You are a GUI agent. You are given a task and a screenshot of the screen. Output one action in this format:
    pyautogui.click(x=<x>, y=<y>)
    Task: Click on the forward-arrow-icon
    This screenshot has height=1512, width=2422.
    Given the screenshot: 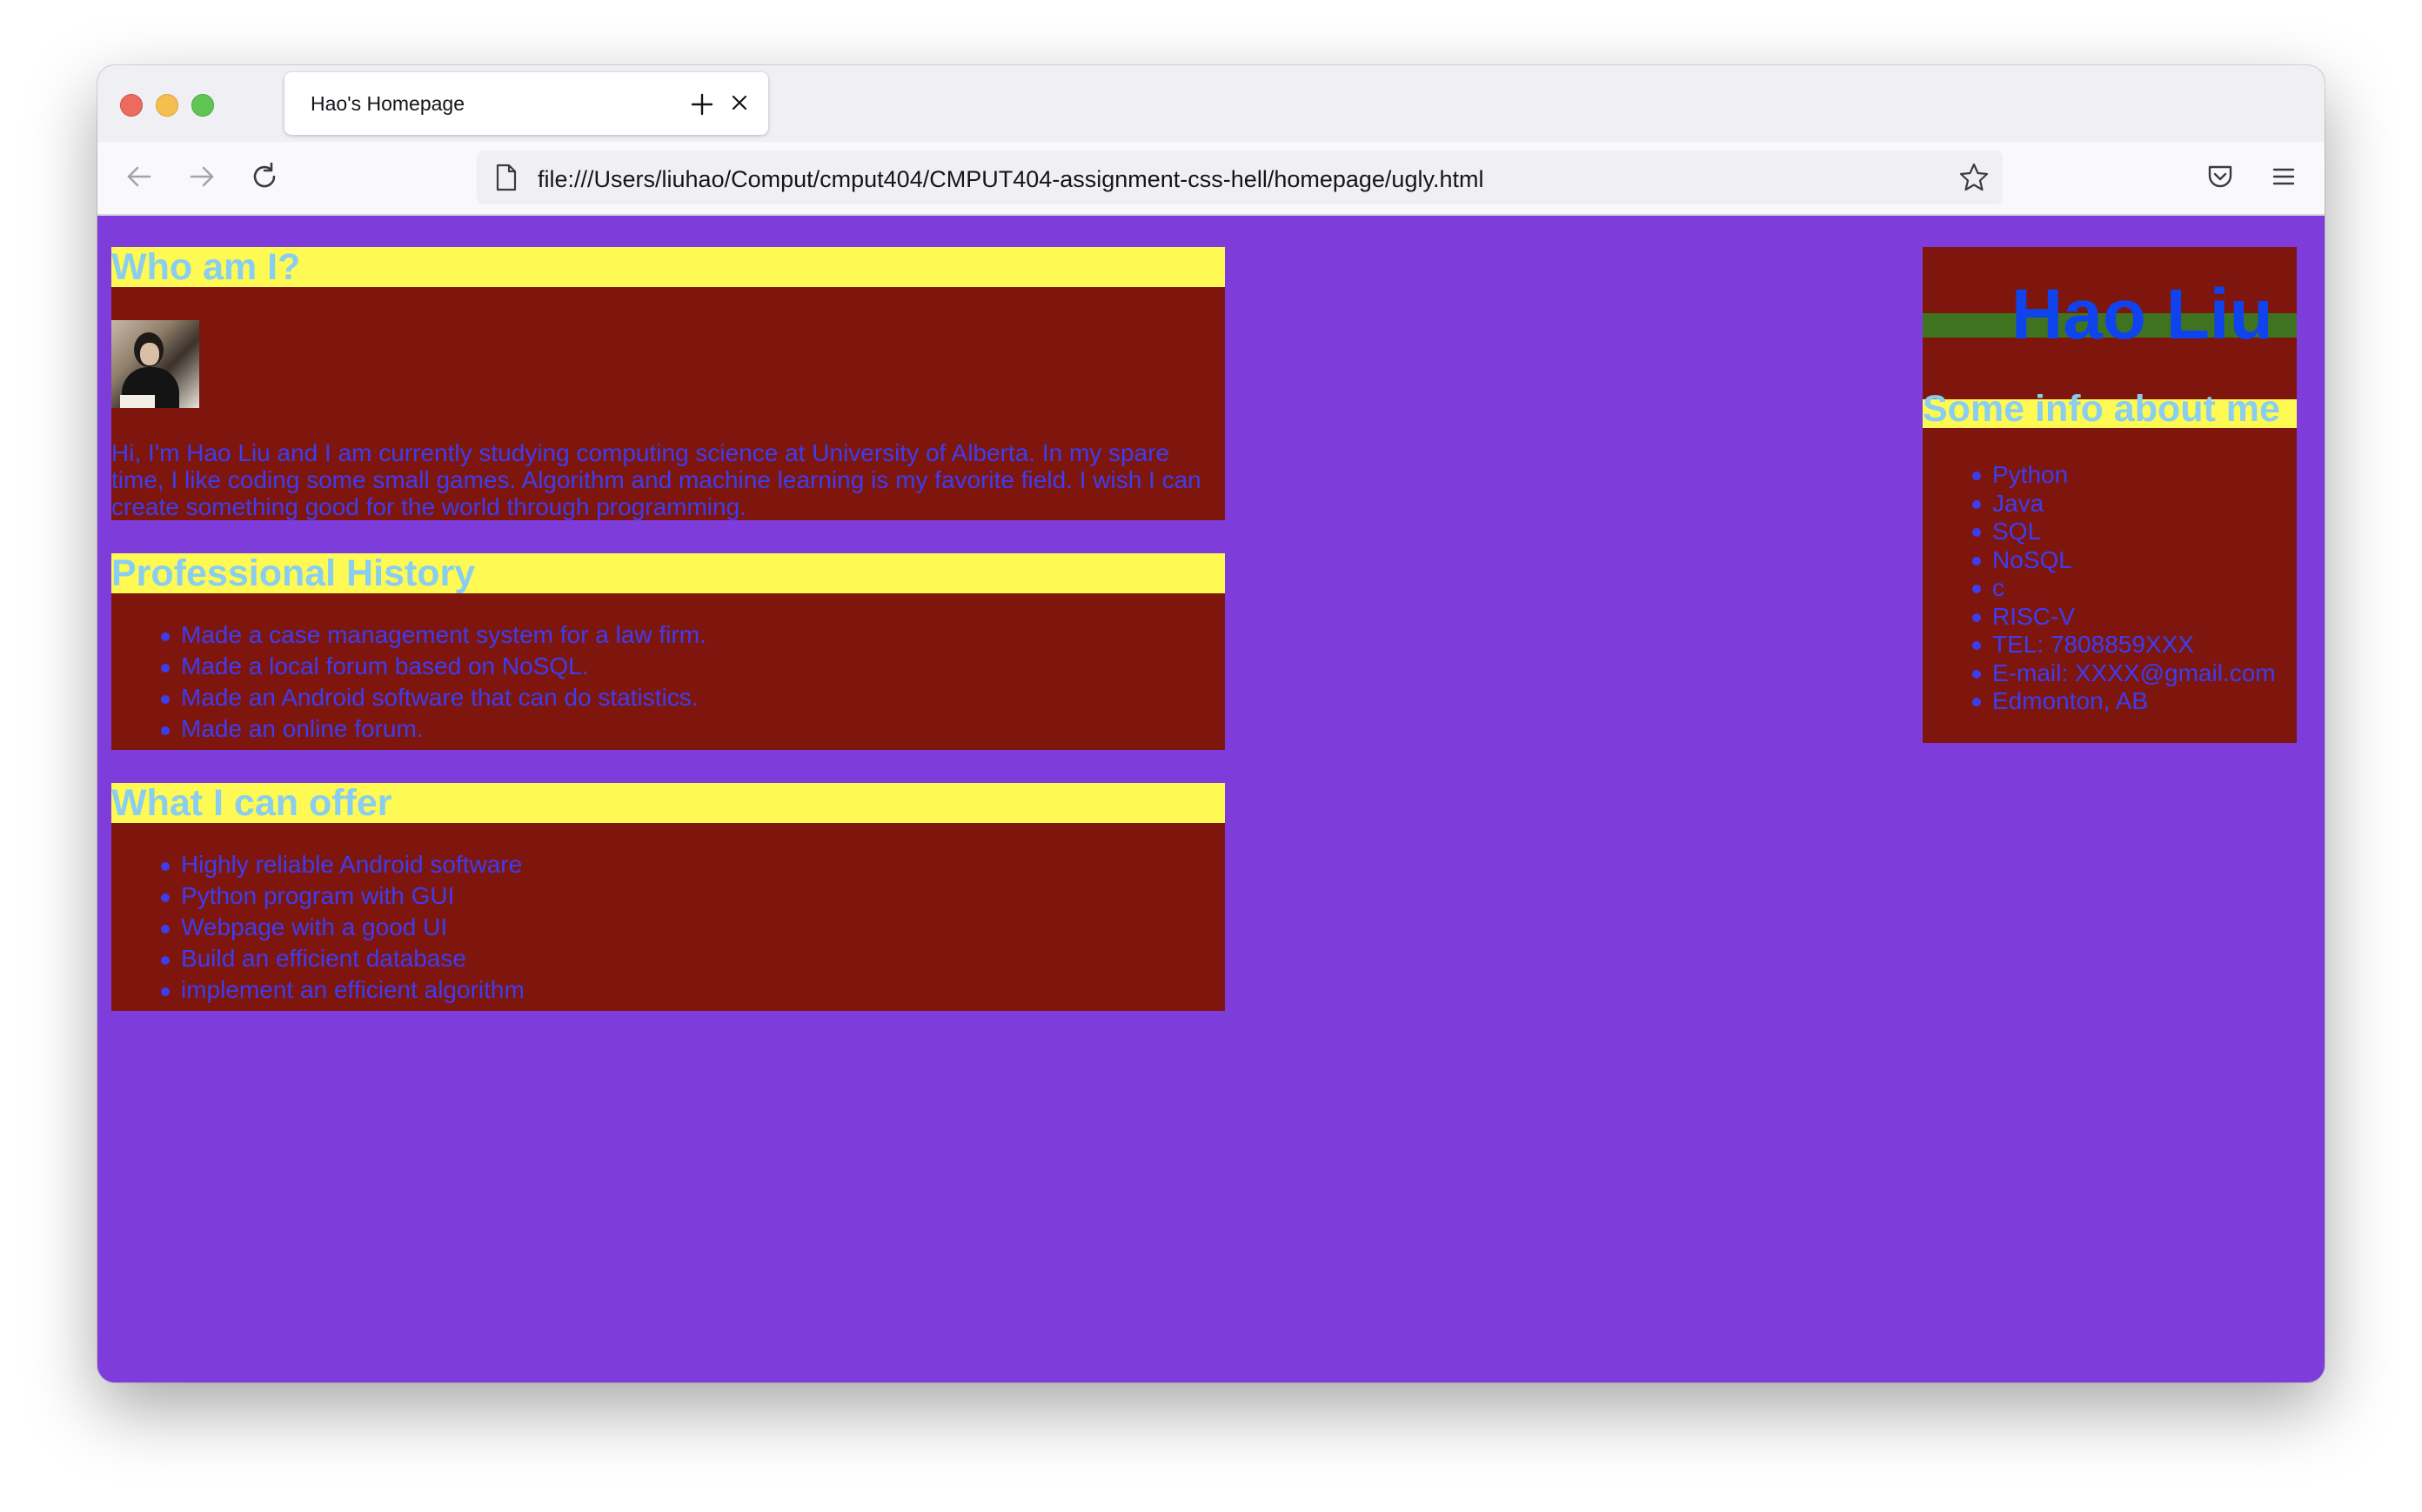 What is the action you would take?
    pyautogui.click(x=201, y=177)
    